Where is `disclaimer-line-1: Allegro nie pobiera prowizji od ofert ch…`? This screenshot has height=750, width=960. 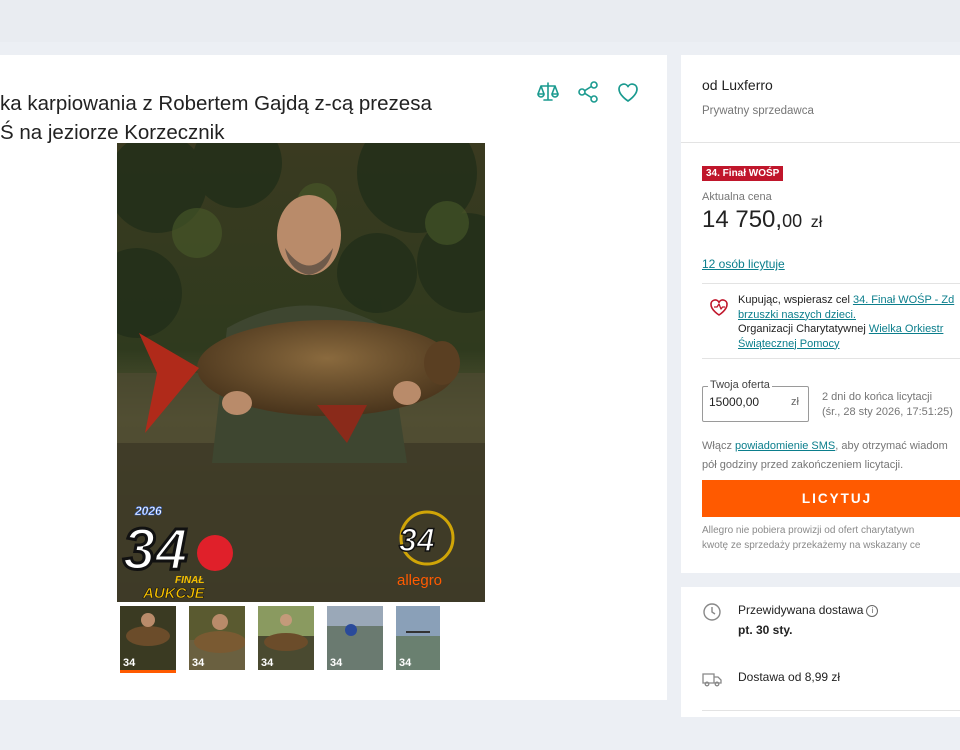
disclaimer-line-1: Allegro nie pobiera prowizji od ofert ch… is located at coordinates (808, 530).